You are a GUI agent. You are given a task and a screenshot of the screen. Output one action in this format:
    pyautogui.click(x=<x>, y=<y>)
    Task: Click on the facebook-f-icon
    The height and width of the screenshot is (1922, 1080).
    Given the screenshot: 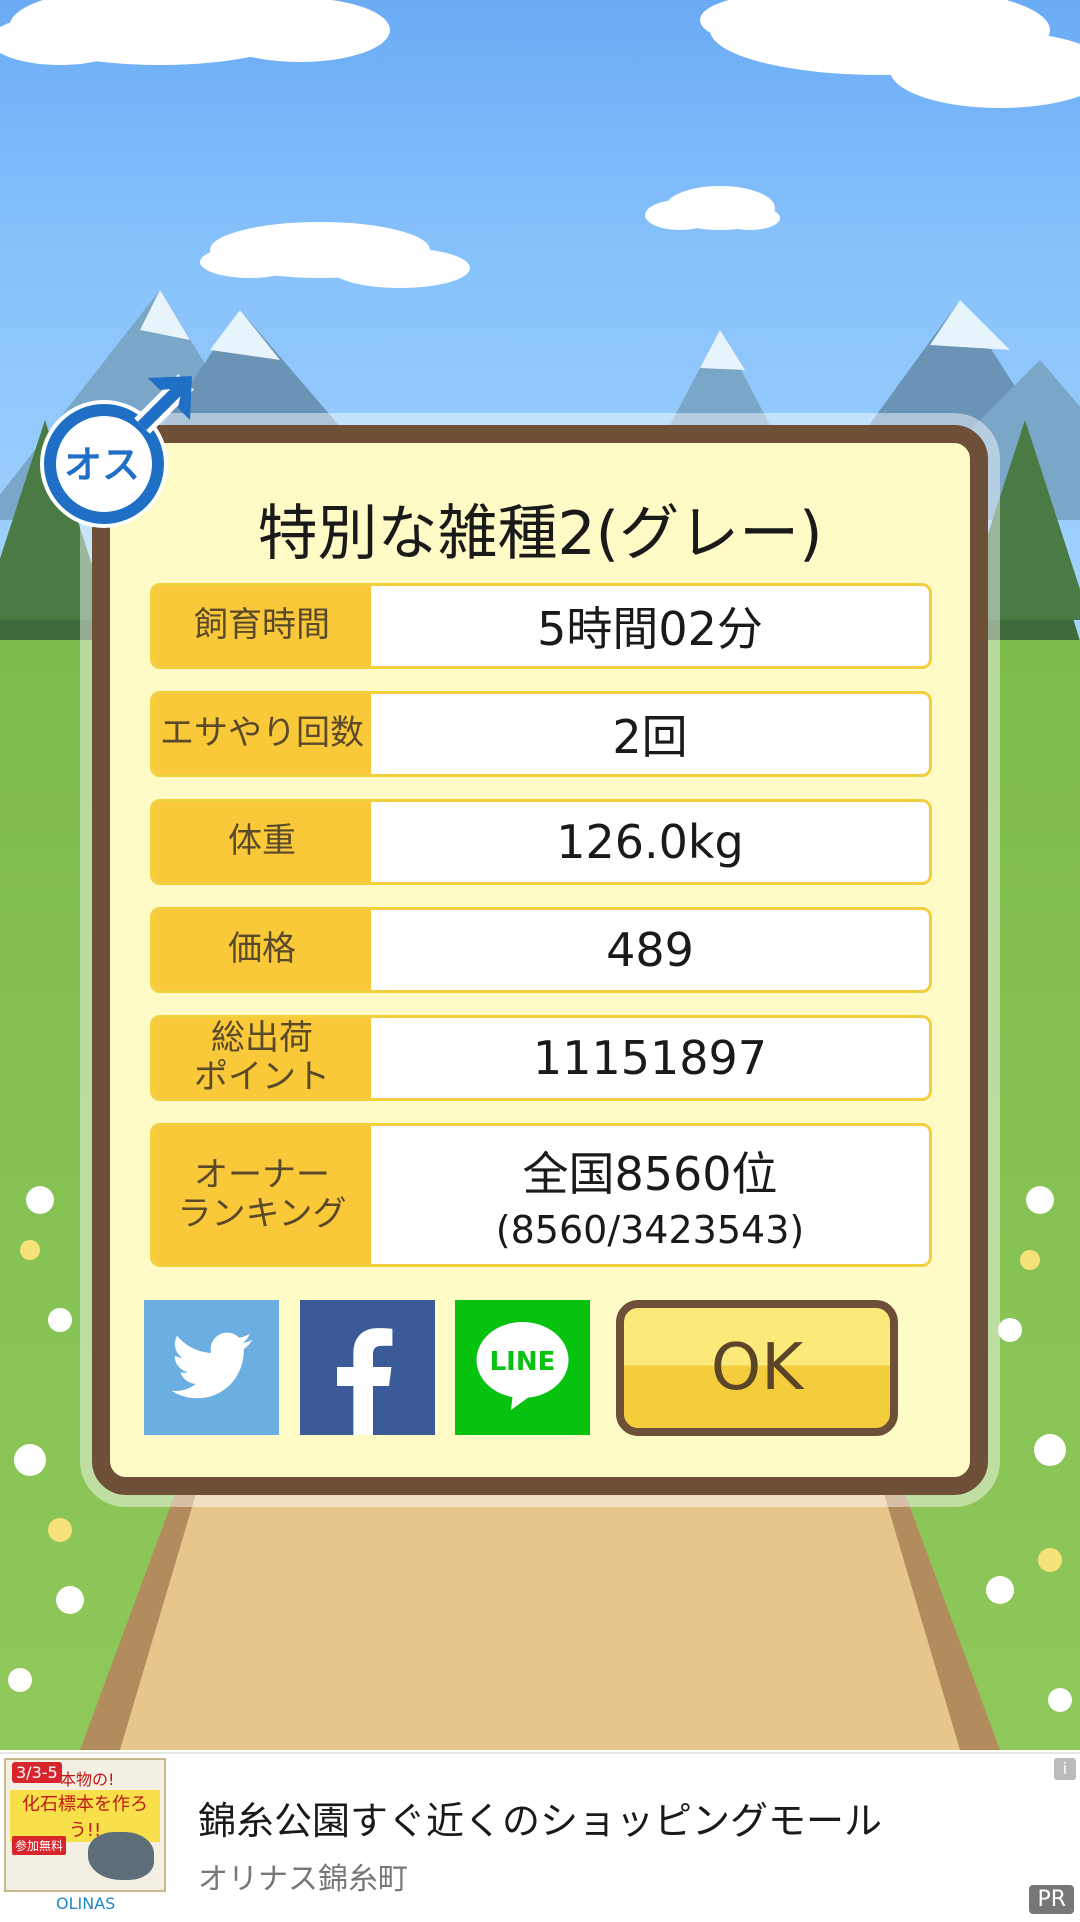 What is the action you would take?
    pyautogui.click(x=365, y=1381)
    